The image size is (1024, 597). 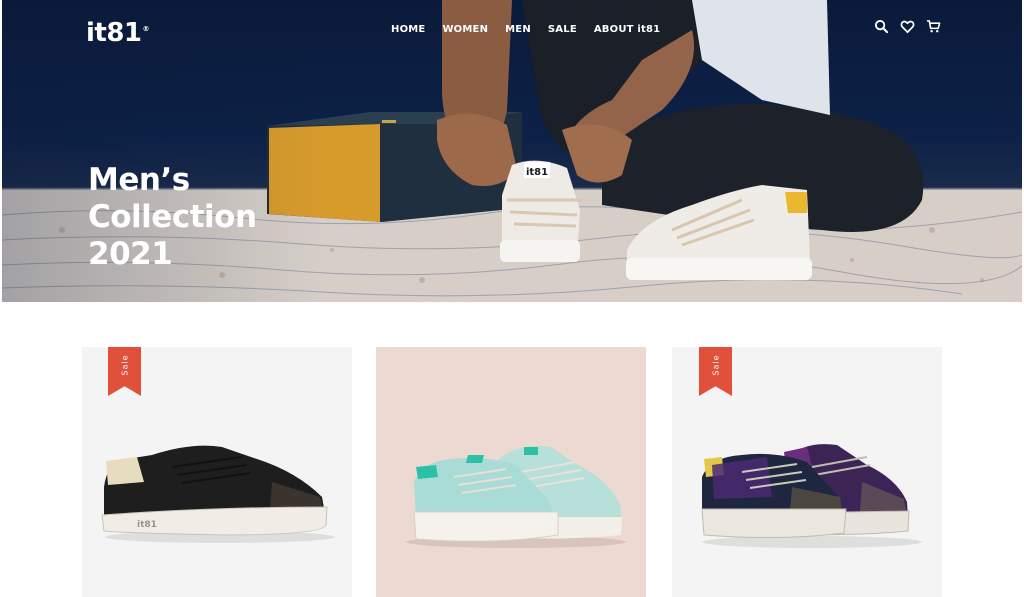 I want to click on heart-icon, so click(x=907, y=26).